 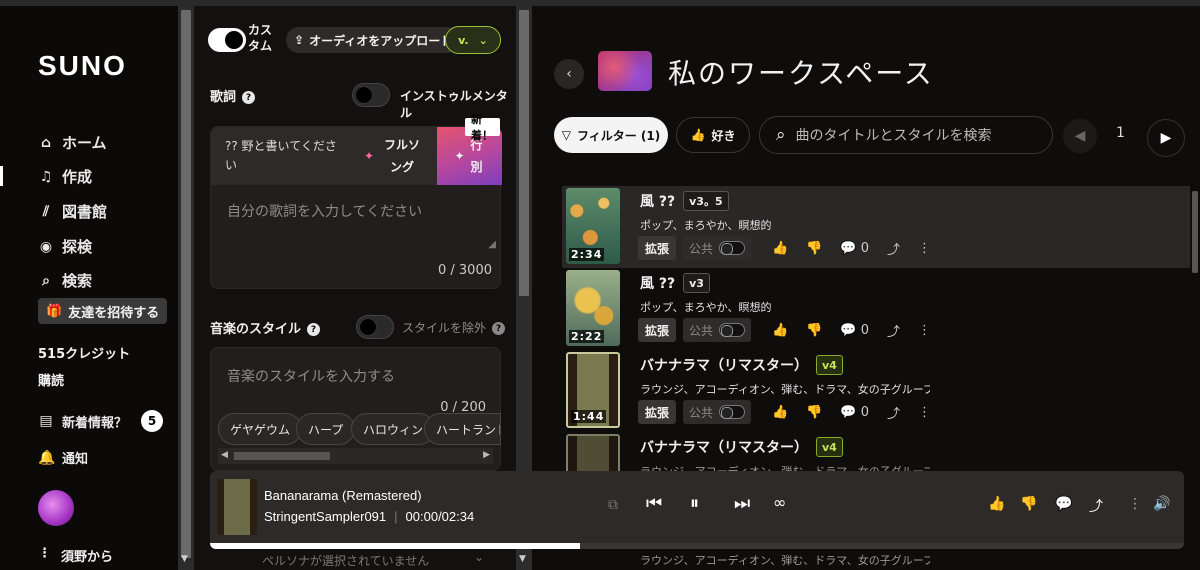 What do you see at coordinates (84, 352) in the screenshot?
I see `credits-count: 515クレジット` at bounding box center [84, 352].